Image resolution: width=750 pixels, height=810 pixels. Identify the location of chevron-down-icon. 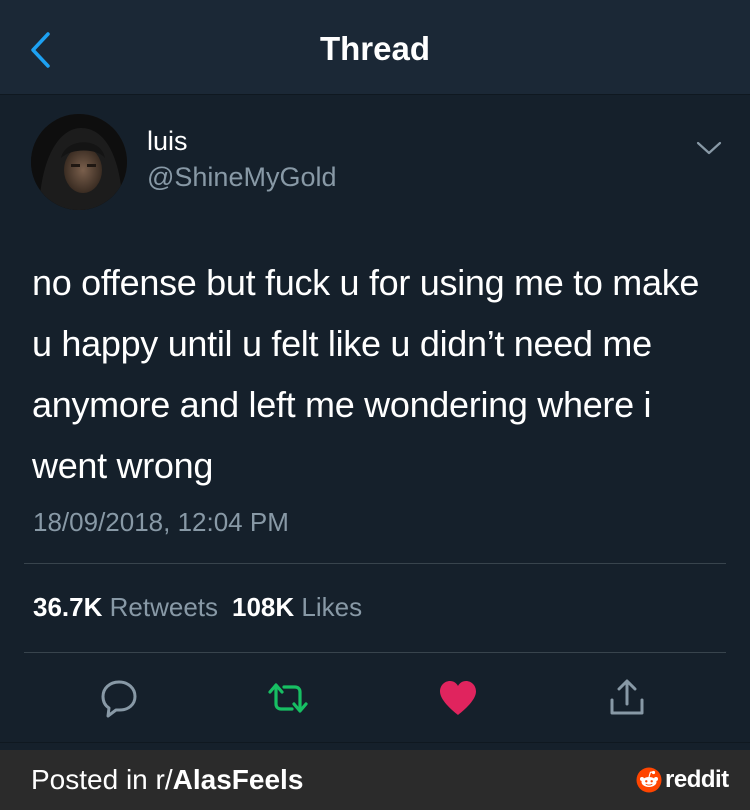
(709, 148).